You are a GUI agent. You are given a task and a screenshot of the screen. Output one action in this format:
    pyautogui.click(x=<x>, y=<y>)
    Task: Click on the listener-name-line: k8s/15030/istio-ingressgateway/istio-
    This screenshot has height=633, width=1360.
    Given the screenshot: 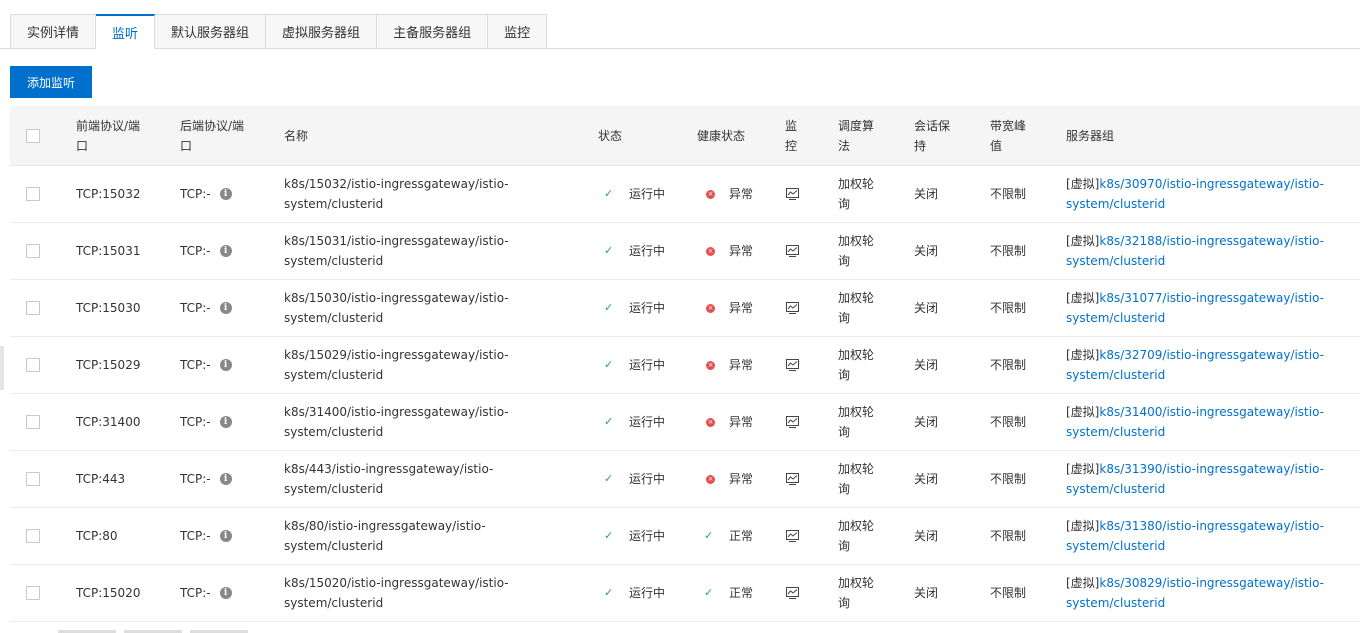 What is the action you would take?
    pyautogui.click(x=396, y=298)
    